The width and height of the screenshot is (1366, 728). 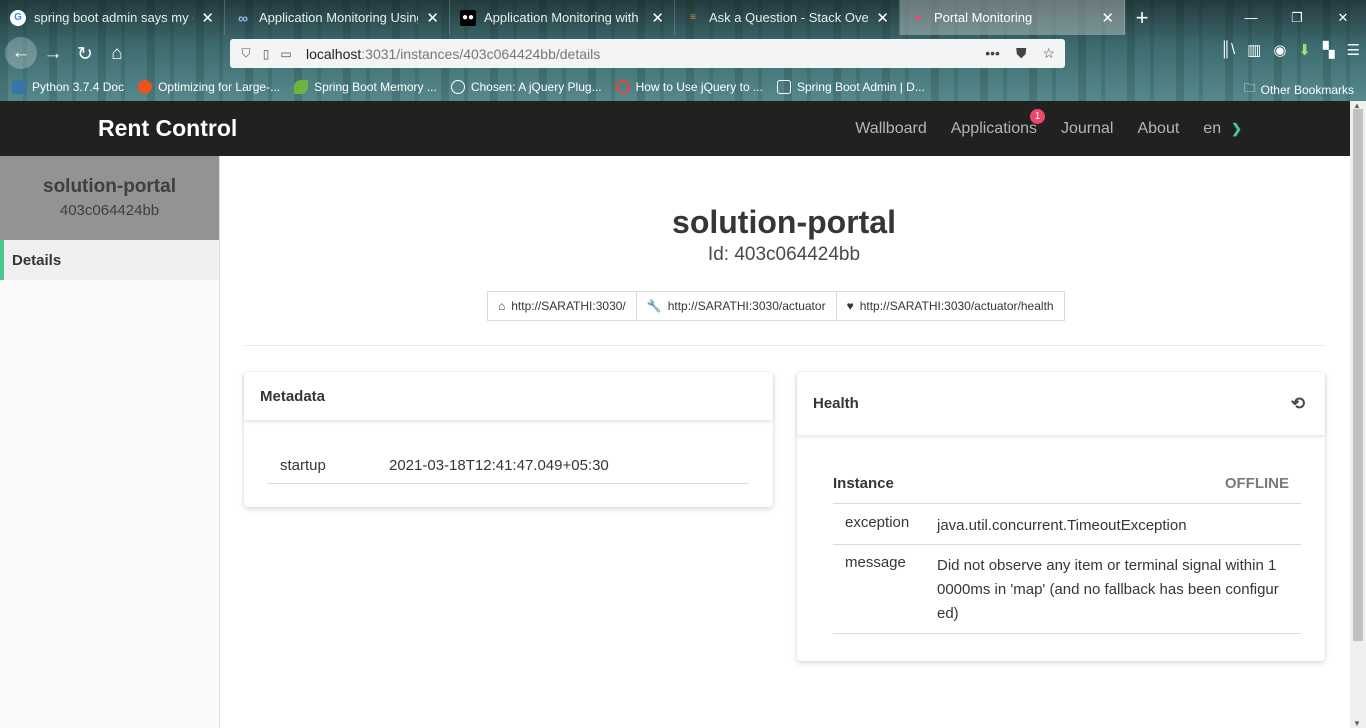 I want to click on bookmark-item: Python 3.7.4 Doc, so click(x=68, y=87).